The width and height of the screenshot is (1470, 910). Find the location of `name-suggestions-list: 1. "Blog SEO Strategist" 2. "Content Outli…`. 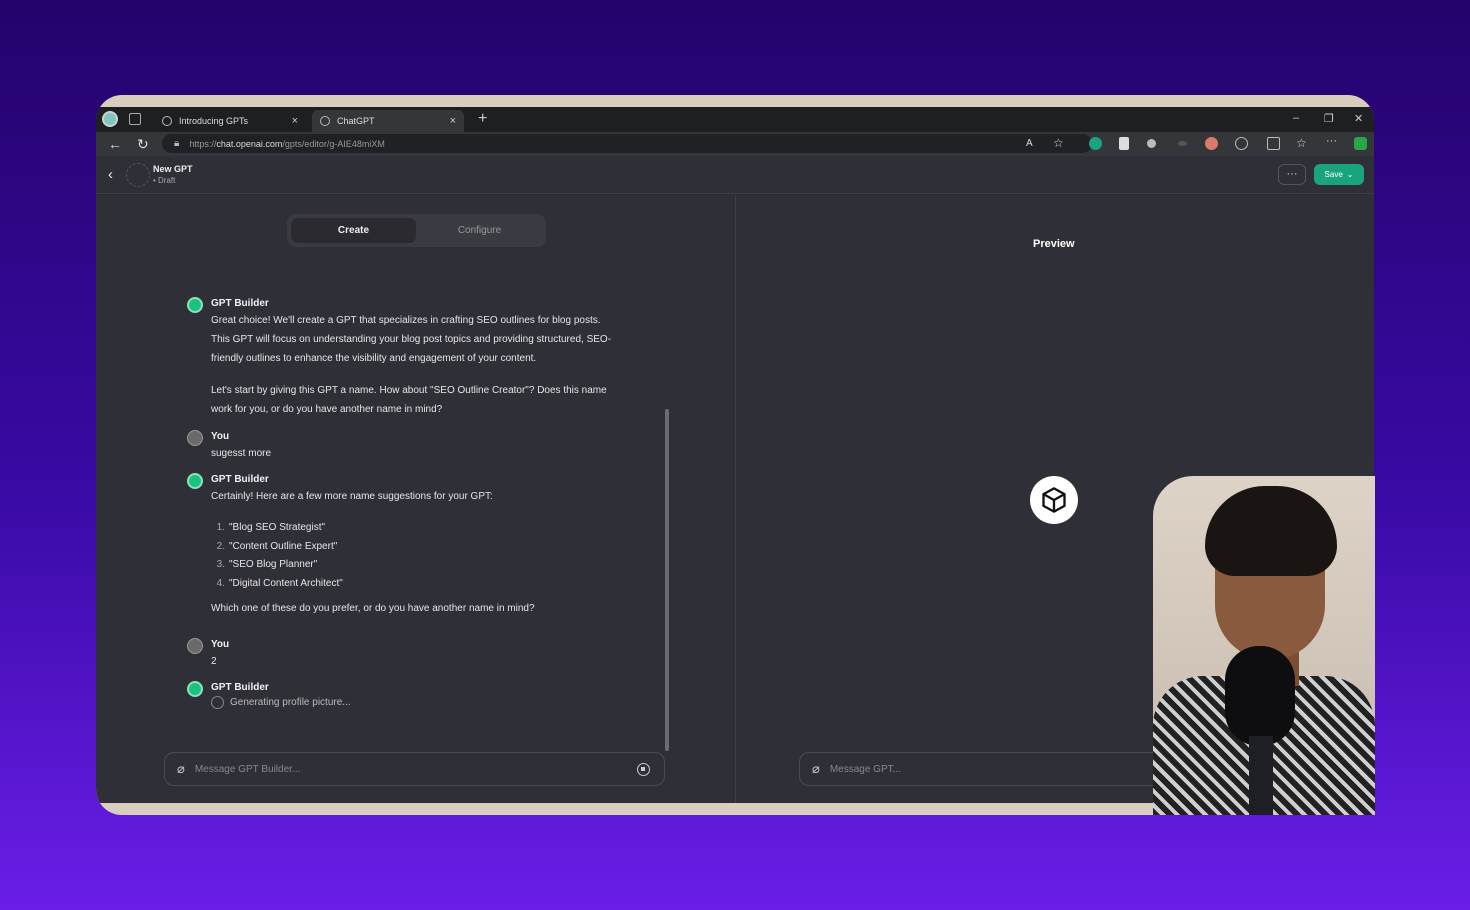

name-suggestions-list: 1. "Blog SEO Strategist" 2. "Content Outli… is located at coordinates (277, 559).